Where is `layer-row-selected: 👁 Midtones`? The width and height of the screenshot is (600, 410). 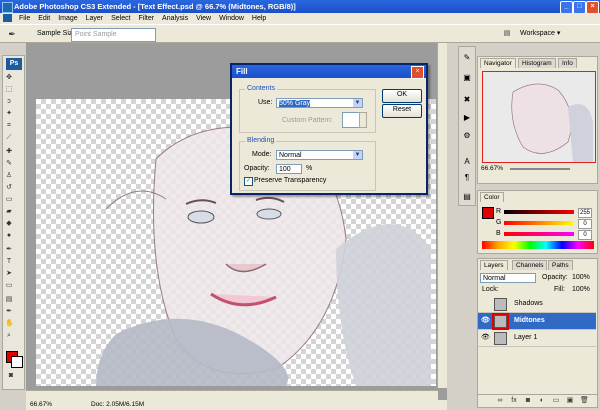
layer-row-selected: 👁 Midtones is located at coordinates (537, 321).